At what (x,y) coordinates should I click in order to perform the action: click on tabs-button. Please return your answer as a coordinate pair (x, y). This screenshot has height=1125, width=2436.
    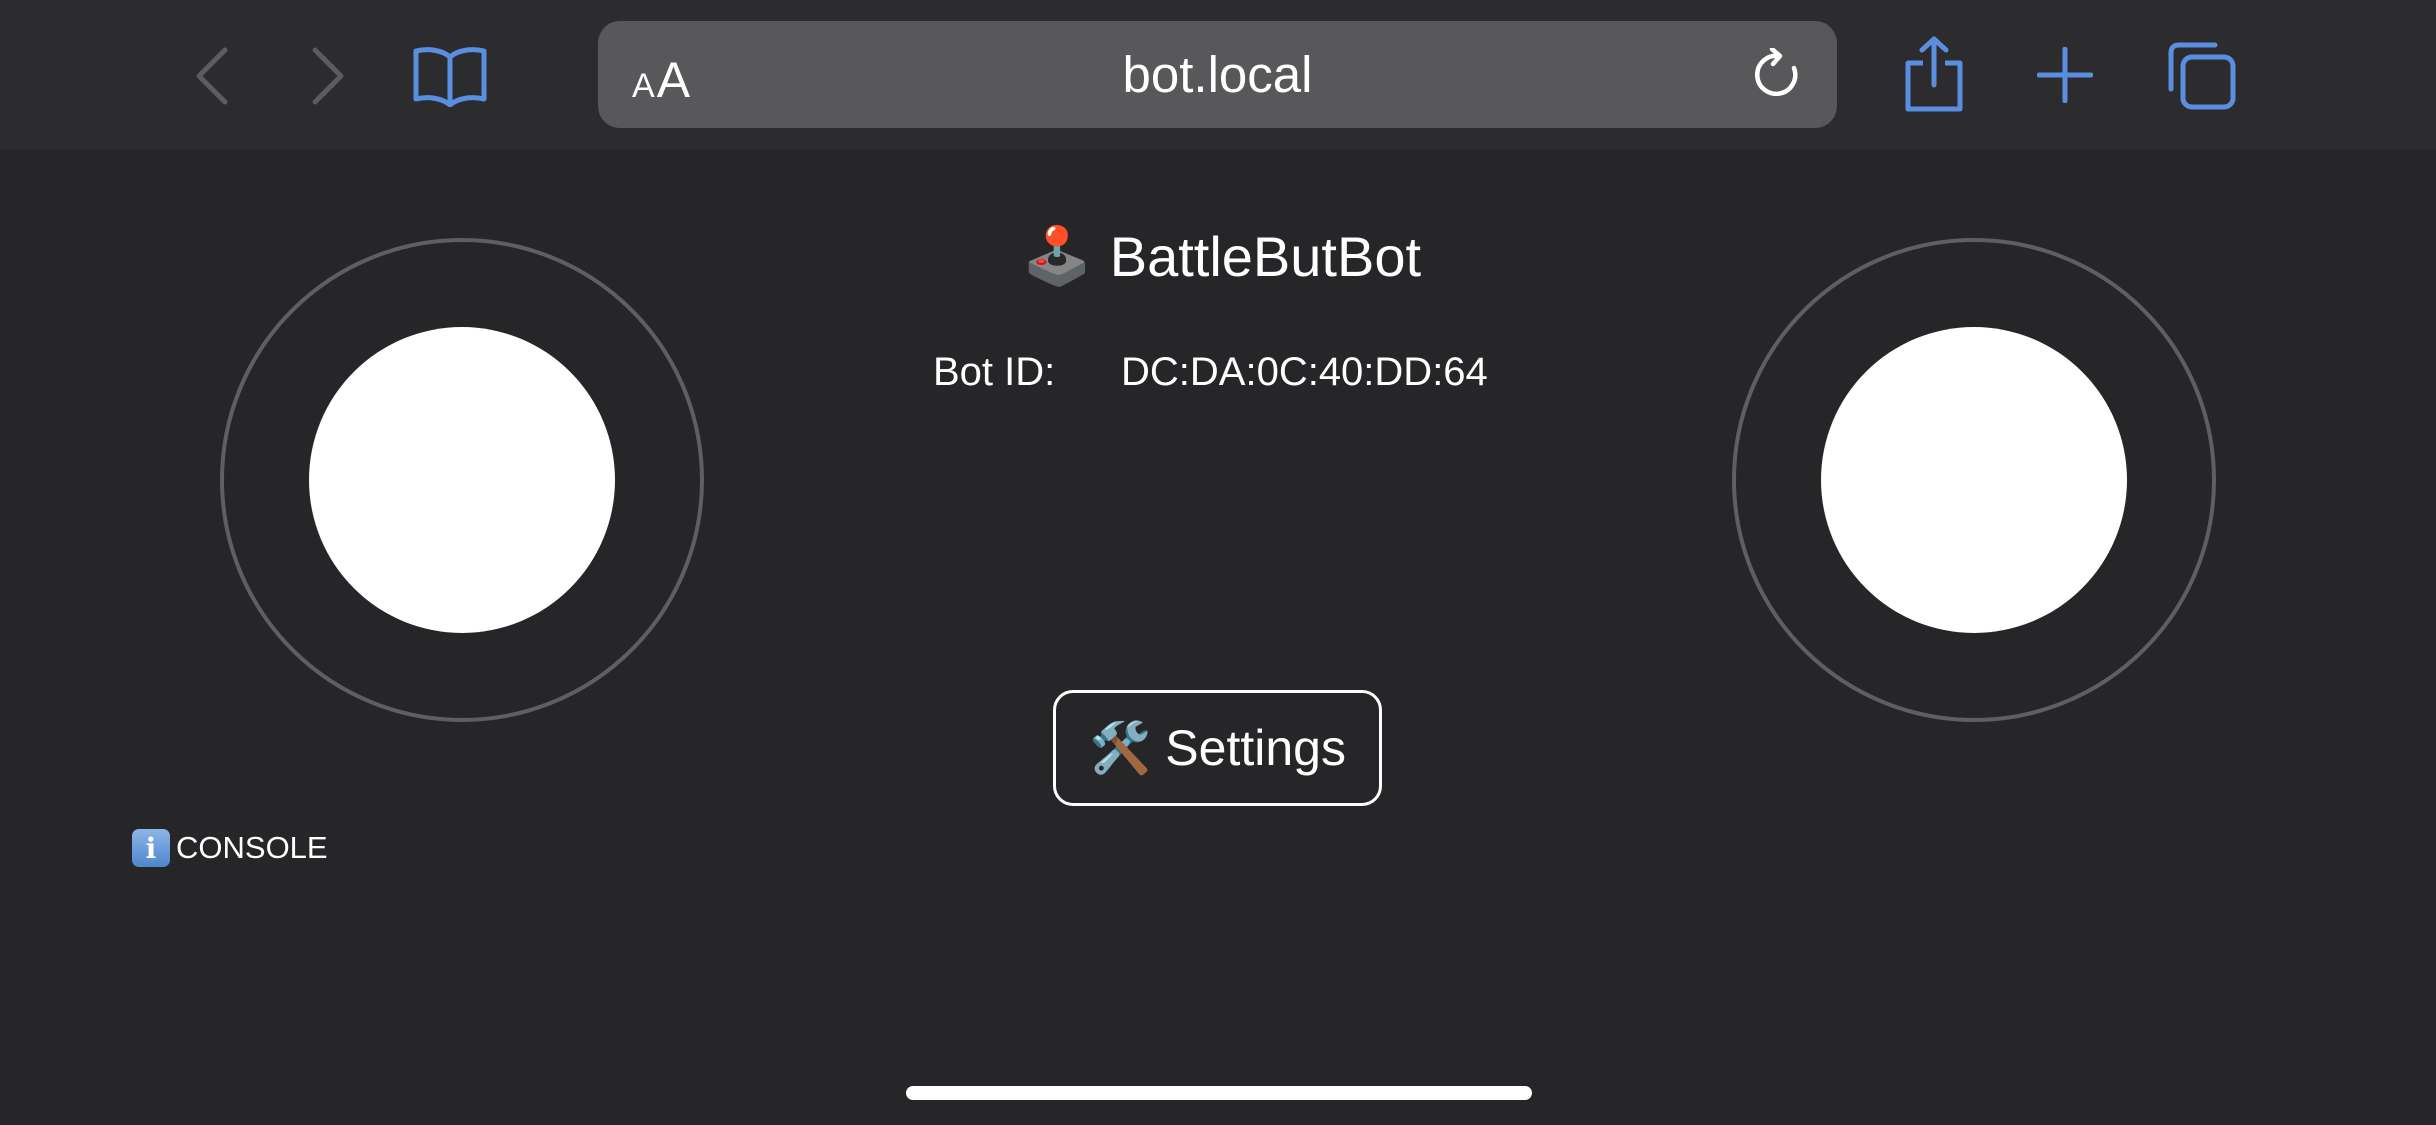
    Looking at the image, I should click on (2202, 76).